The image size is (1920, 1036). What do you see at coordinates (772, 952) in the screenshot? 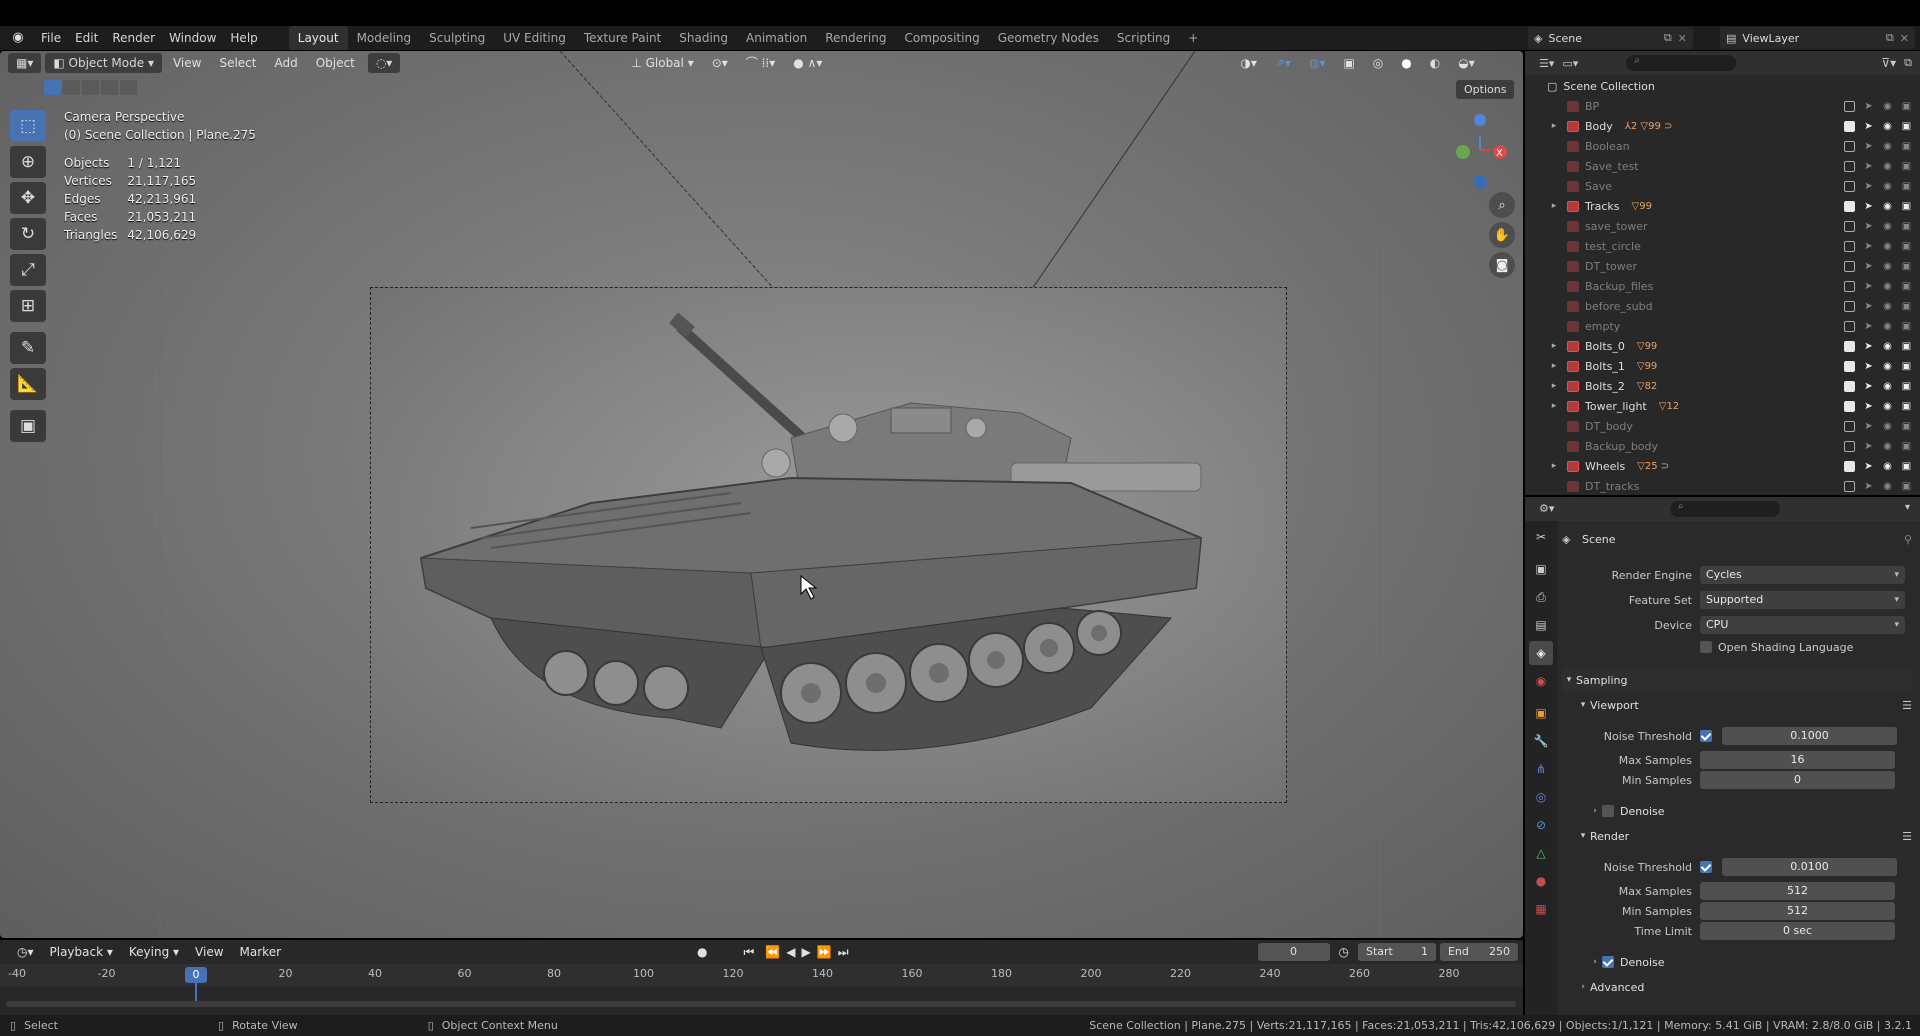
I see `prev-keyframe-icon: ⏪` at bounding box center [772, 952].